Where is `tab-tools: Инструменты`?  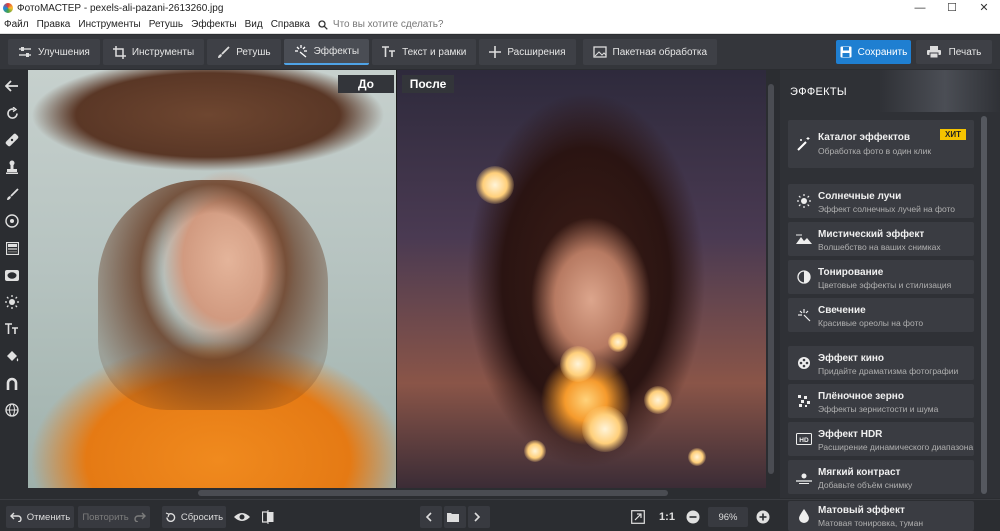
tab-tools: Инструменты is located at coordinates (153, 52).